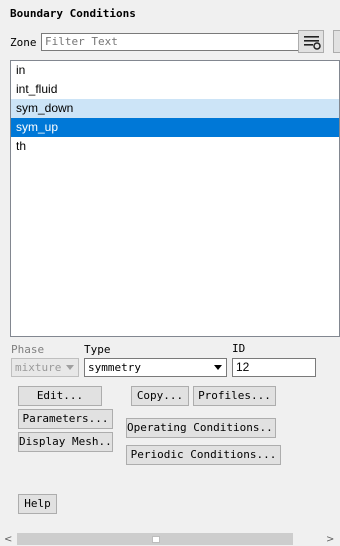 This screenshot has height=546, width=340. Describe the element at coordinates (97, 349) in the screenshot. I see `type-label: Type` at that location.